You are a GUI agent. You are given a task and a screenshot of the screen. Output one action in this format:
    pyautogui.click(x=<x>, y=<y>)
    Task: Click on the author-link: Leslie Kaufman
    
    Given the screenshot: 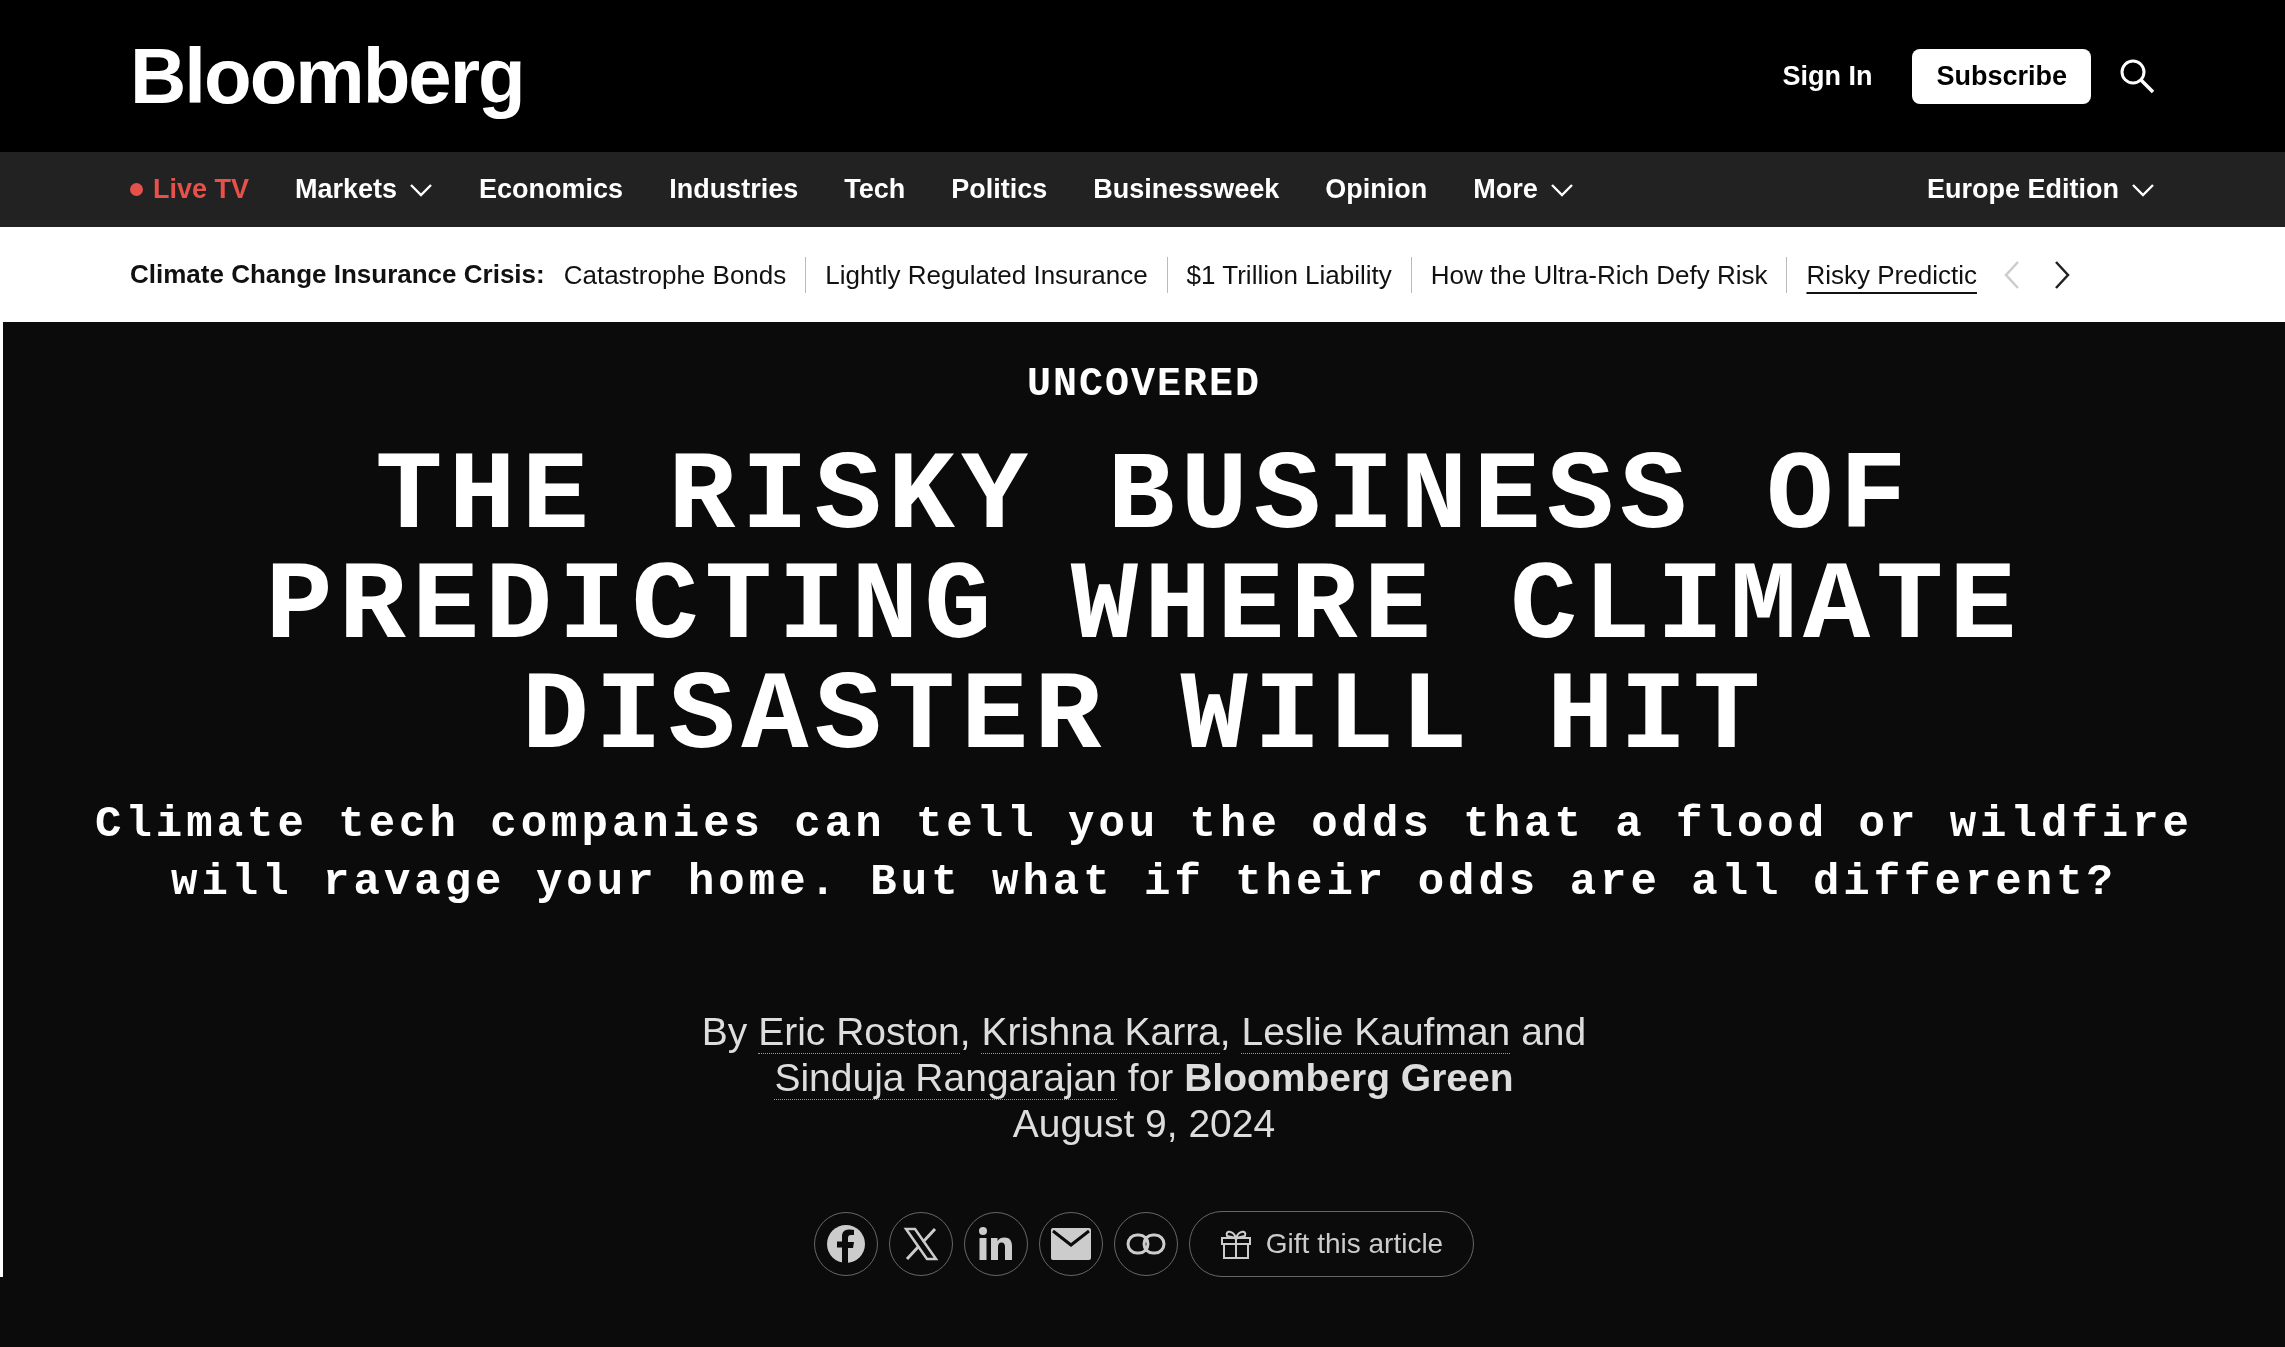 What is the action you would take?
    pyautogui.click(x=1376, y=1032)
    